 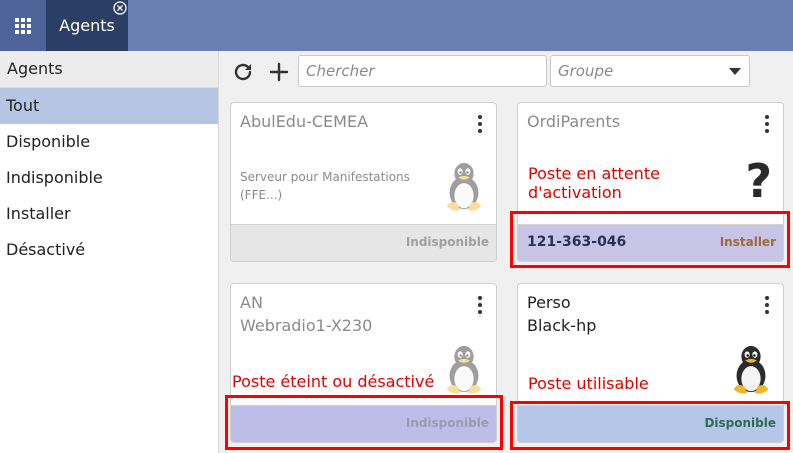 What do you see at coordinates (243, 72) in the screenshot?
I see `refresh-icon` at bounding box center [243, 72].